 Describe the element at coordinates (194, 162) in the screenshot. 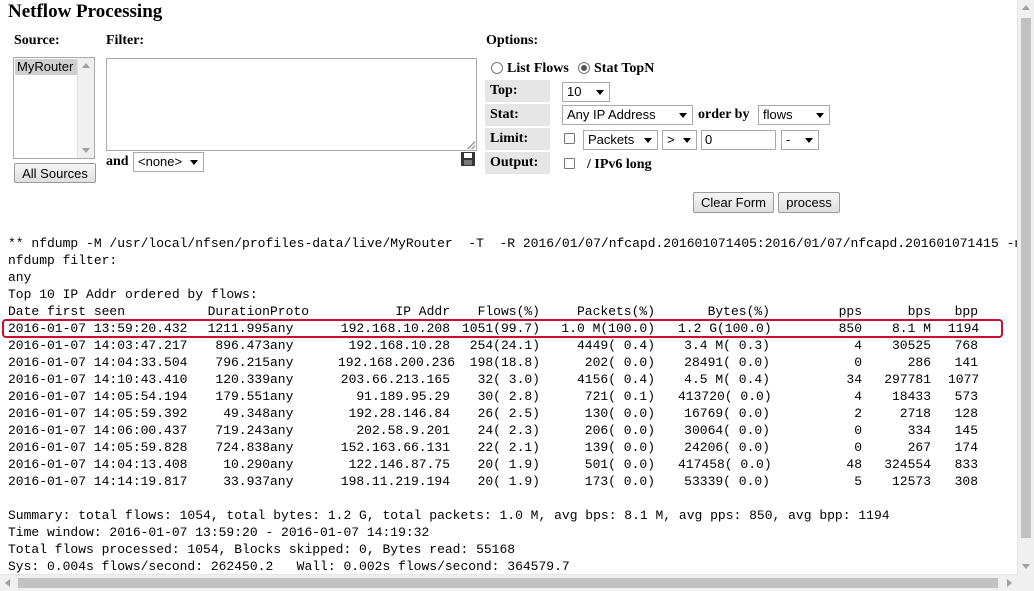

I see `chevron-down-icon` at that location.